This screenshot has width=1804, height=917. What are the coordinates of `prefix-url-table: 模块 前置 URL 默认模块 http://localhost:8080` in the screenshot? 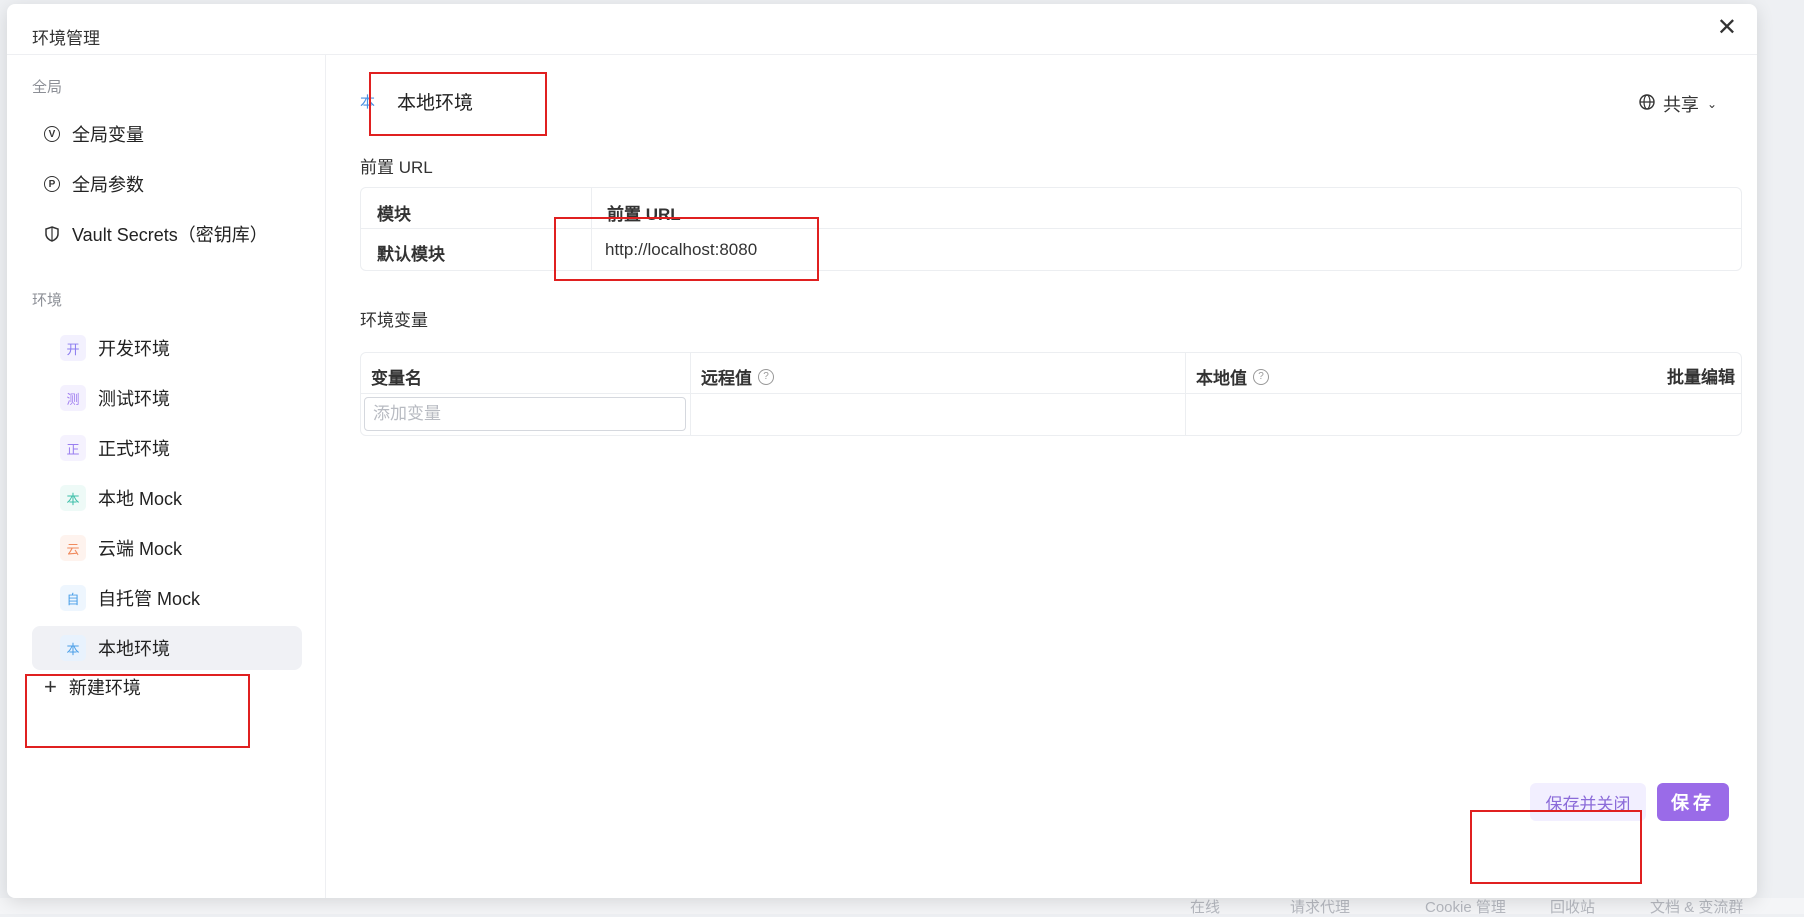 It's located at (1051, 229).